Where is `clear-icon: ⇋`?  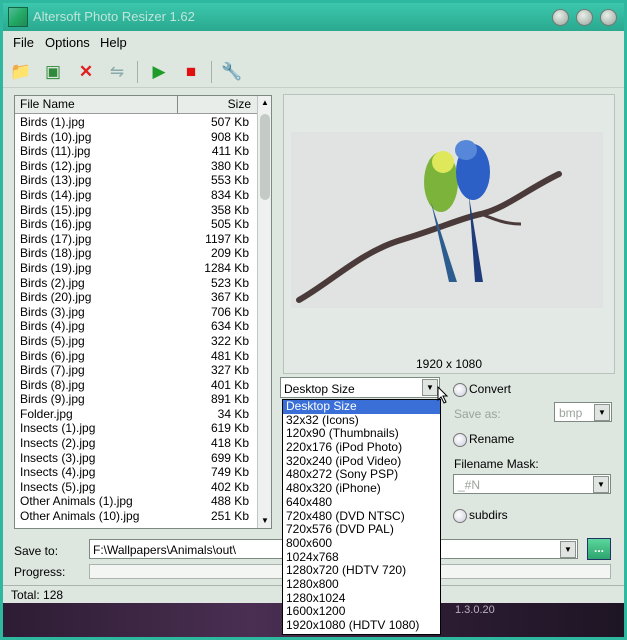
clear-icon: ⇋ is located at coordinates (117, 71).